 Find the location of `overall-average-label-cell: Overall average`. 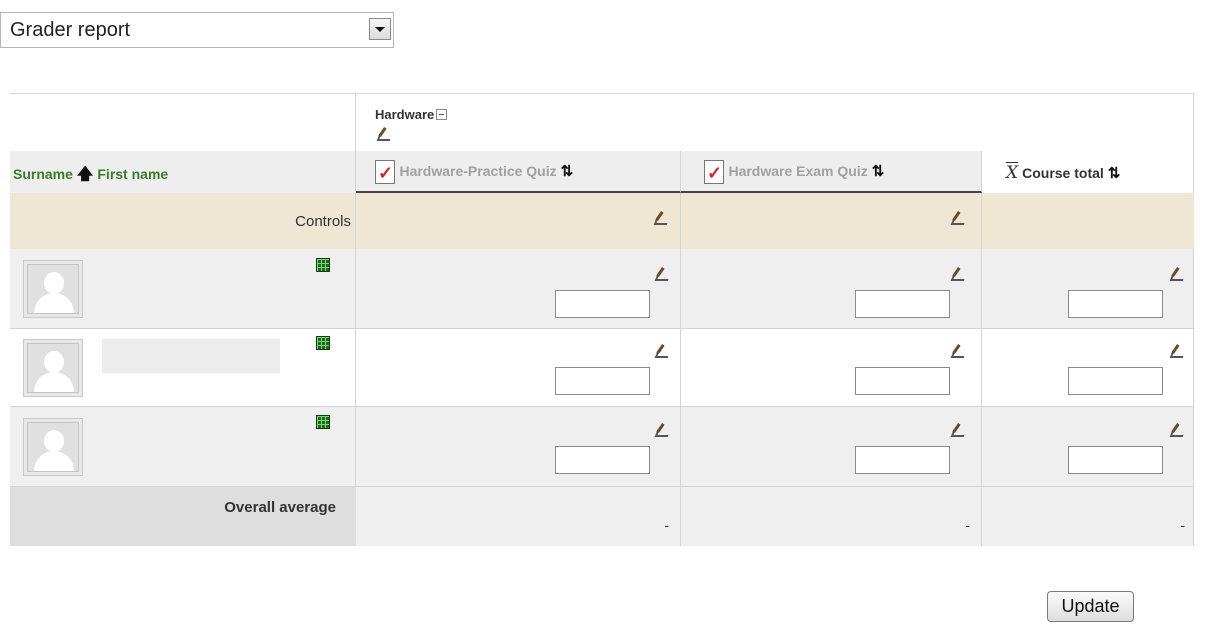

overall-average-label-cell: Overall average is located at coordinates (183, 516).